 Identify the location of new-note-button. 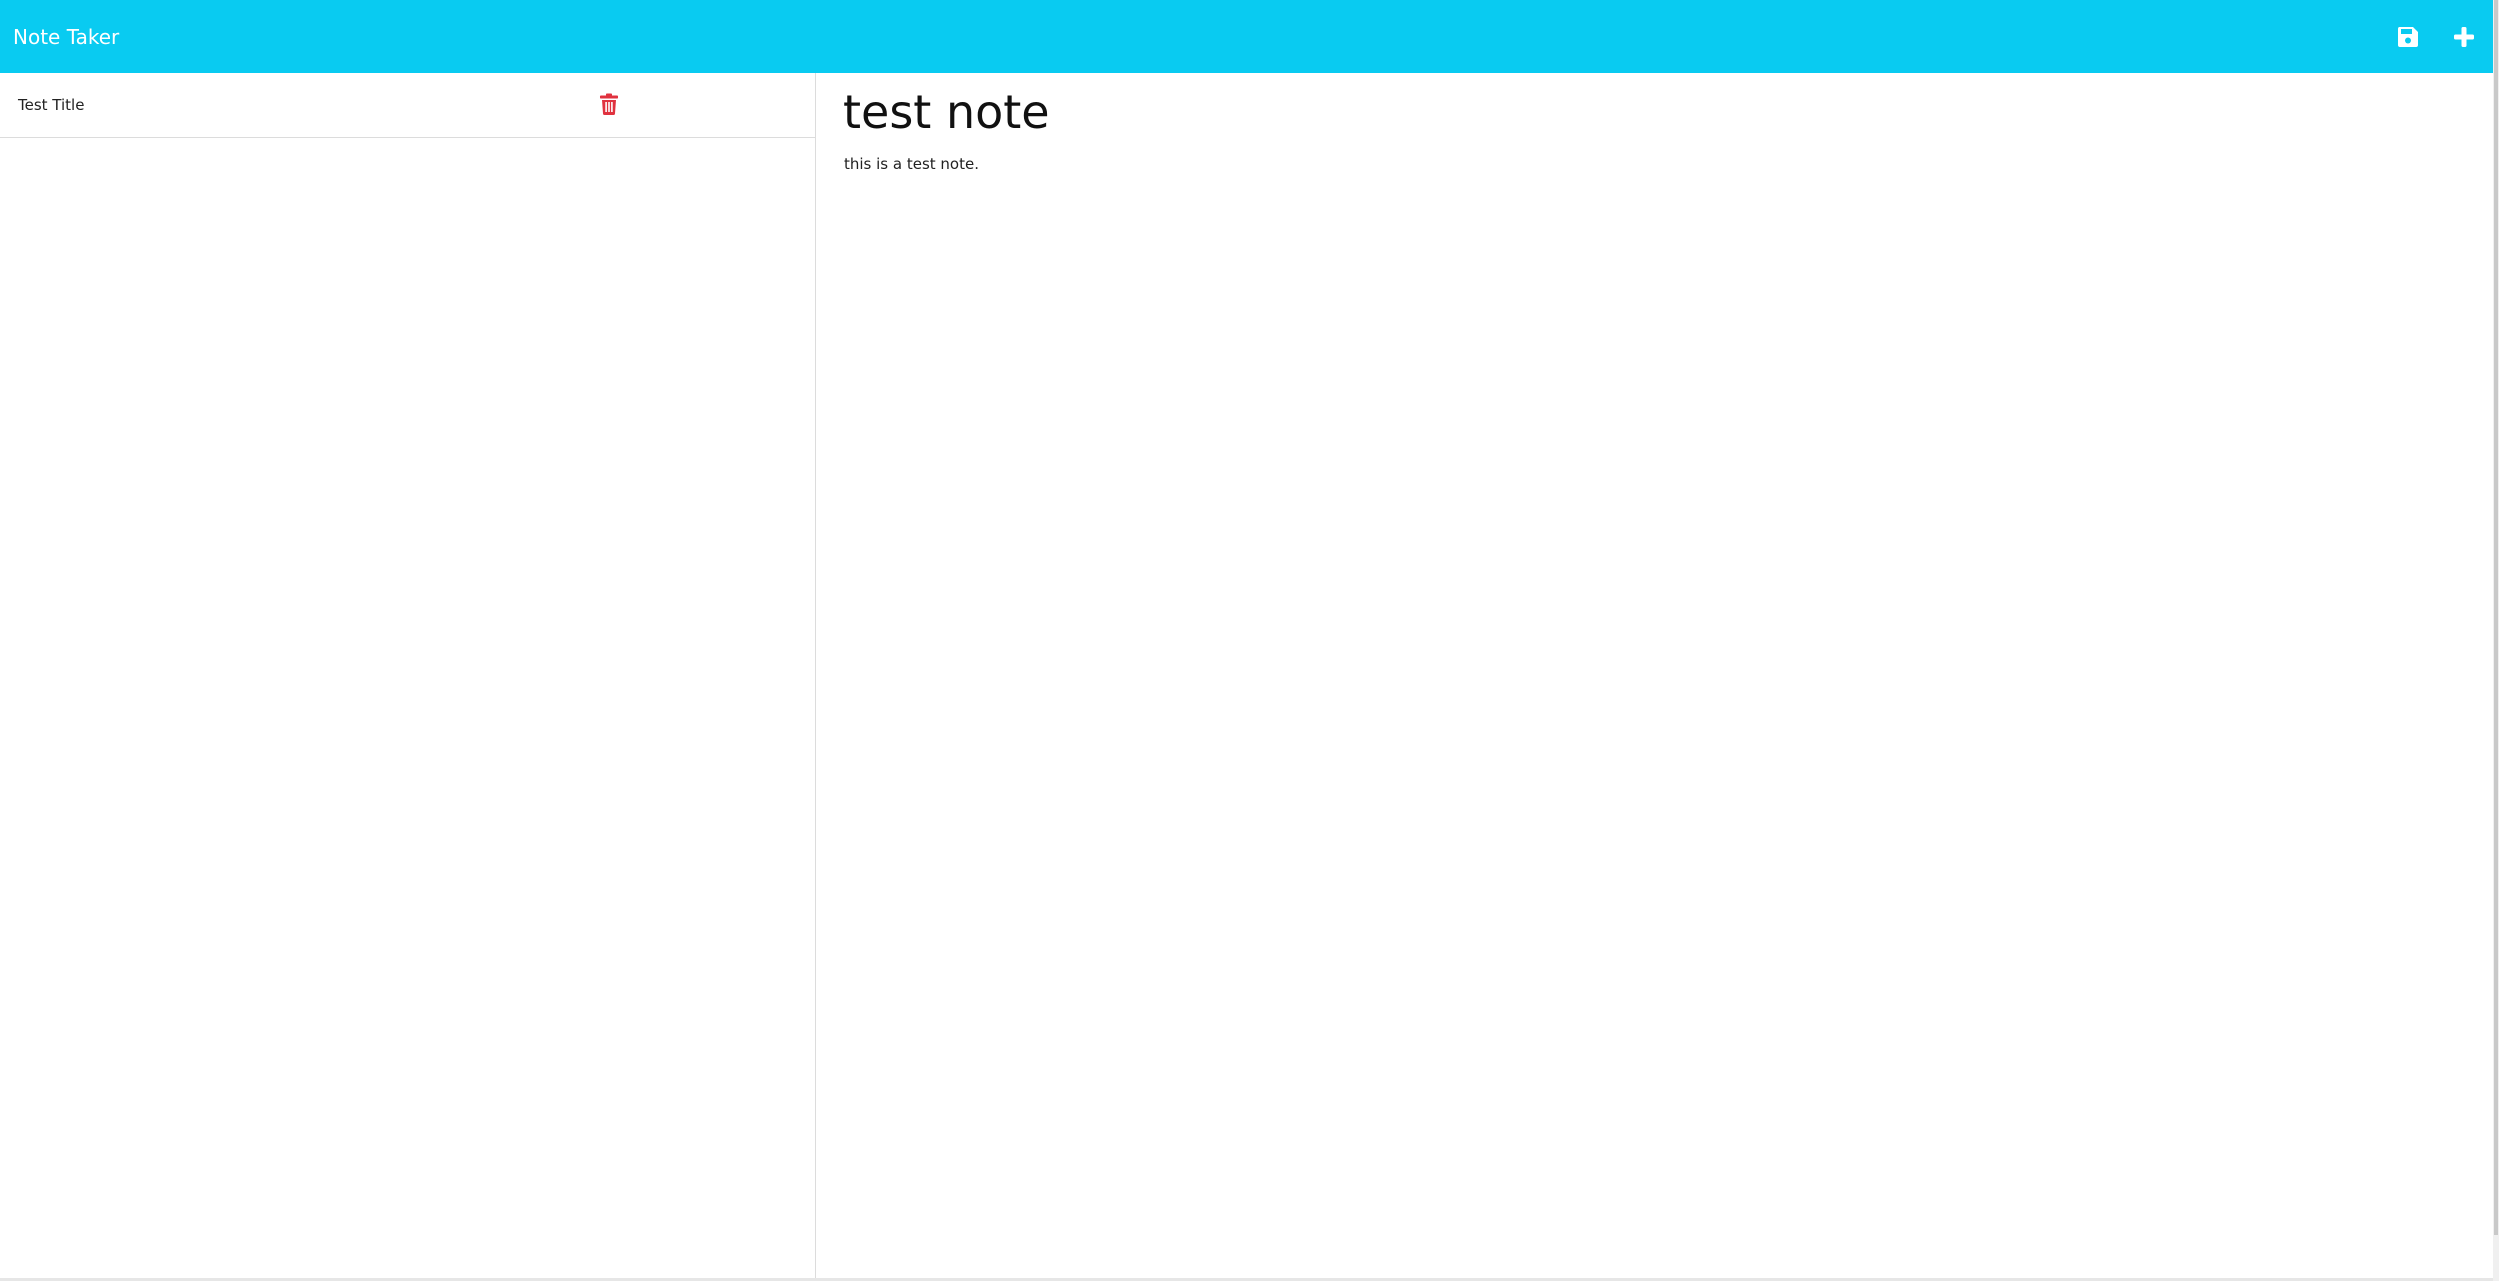
(2464, 37).